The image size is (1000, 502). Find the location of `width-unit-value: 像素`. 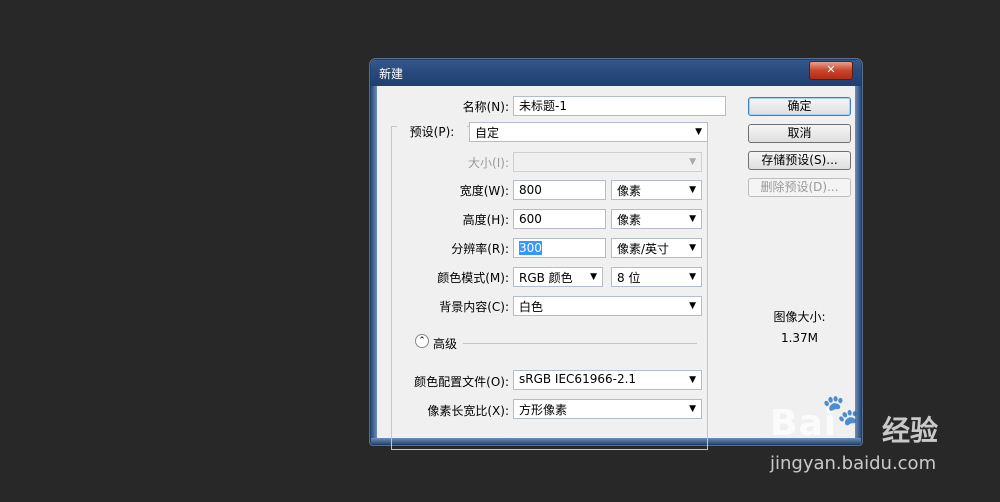

width-unit-value: 像素 is located at coordinates (629, 191).